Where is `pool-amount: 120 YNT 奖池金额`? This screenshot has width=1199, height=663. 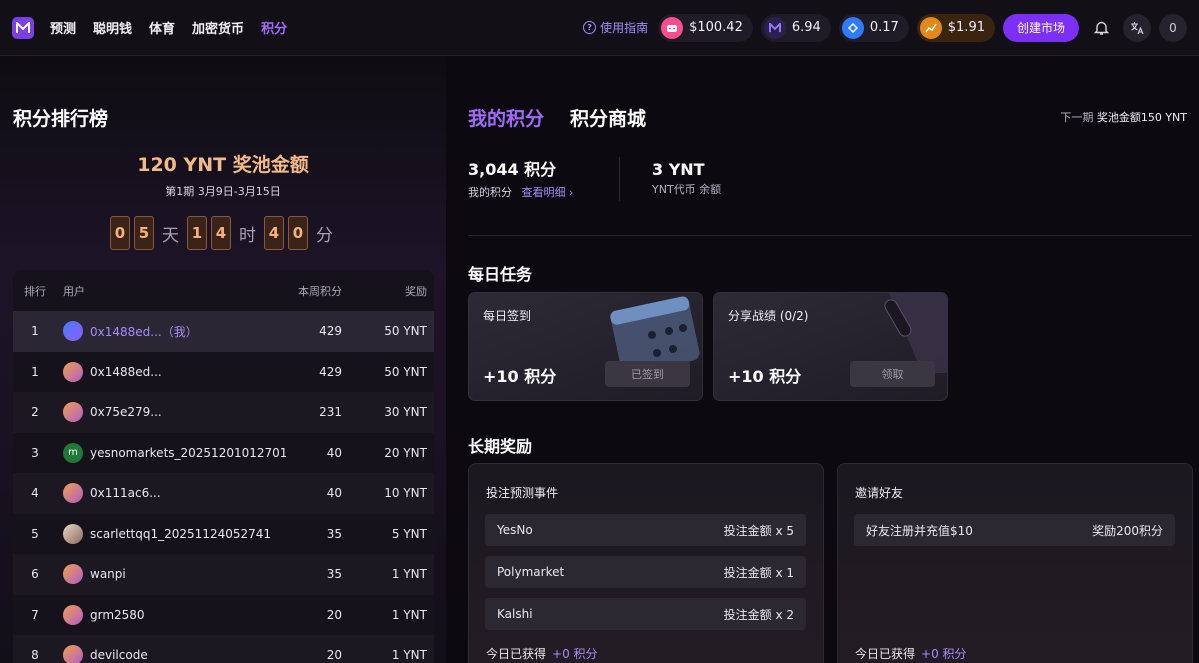
pool-amount: 120 YNT 奖池金额 is located at coordinates (223, 165).